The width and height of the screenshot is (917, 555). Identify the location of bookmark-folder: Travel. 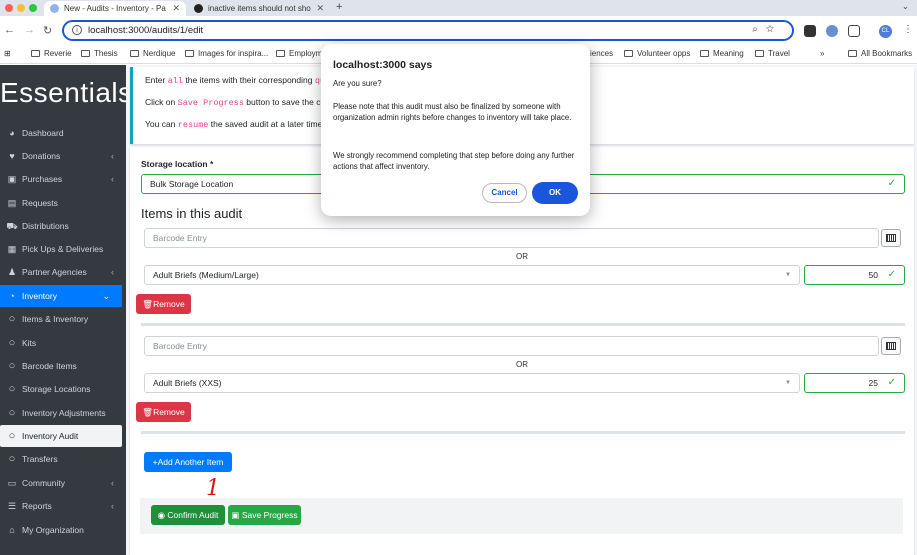
(772, 53).